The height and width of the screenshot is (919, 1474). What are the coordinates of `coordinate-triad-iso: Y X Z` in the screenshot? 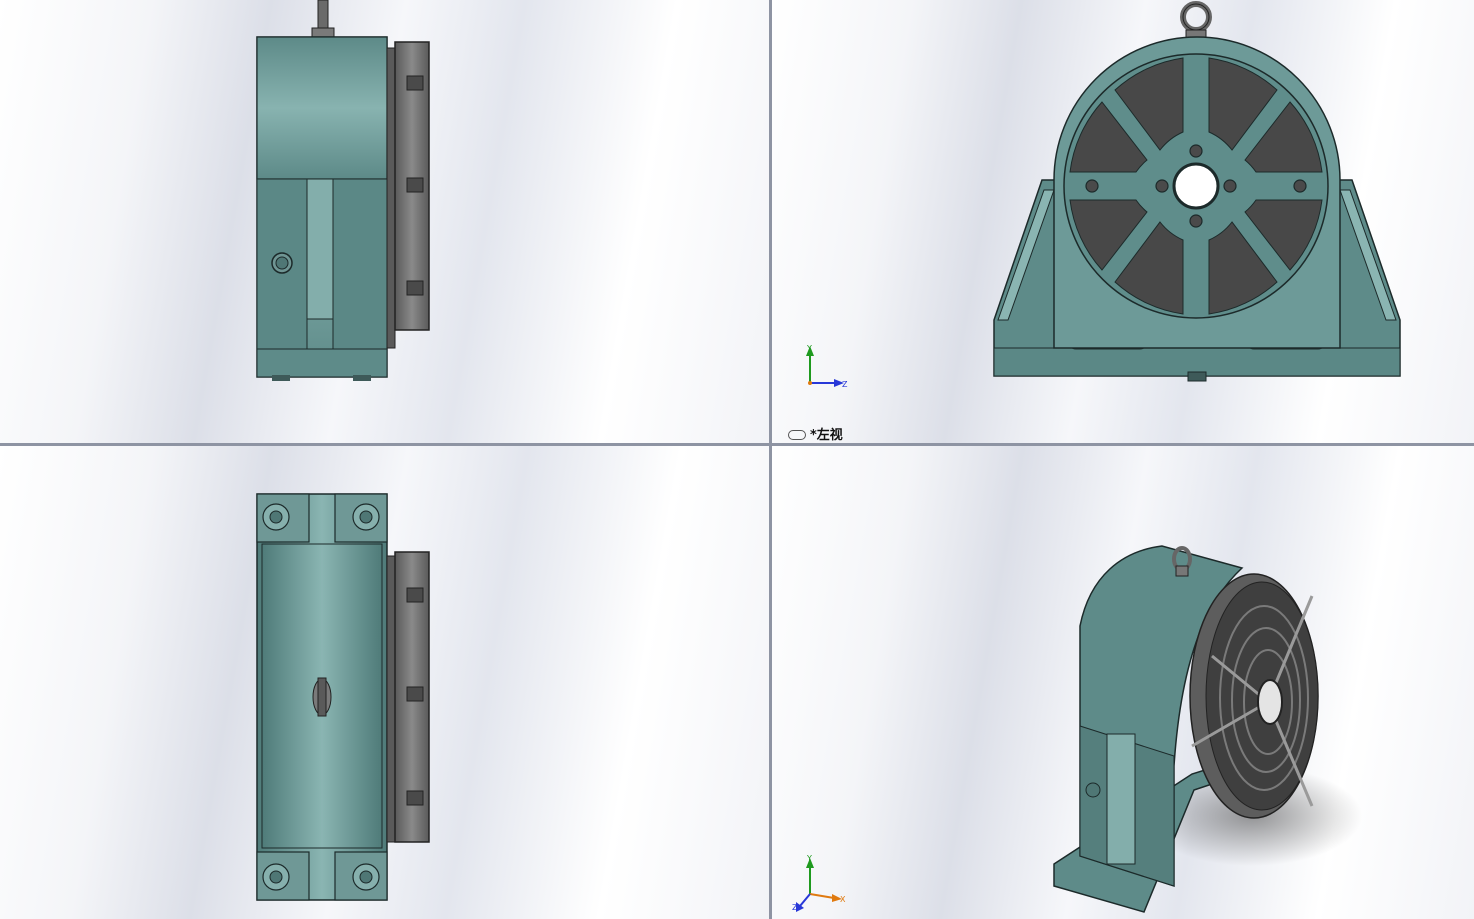 It's located at (819, 883).